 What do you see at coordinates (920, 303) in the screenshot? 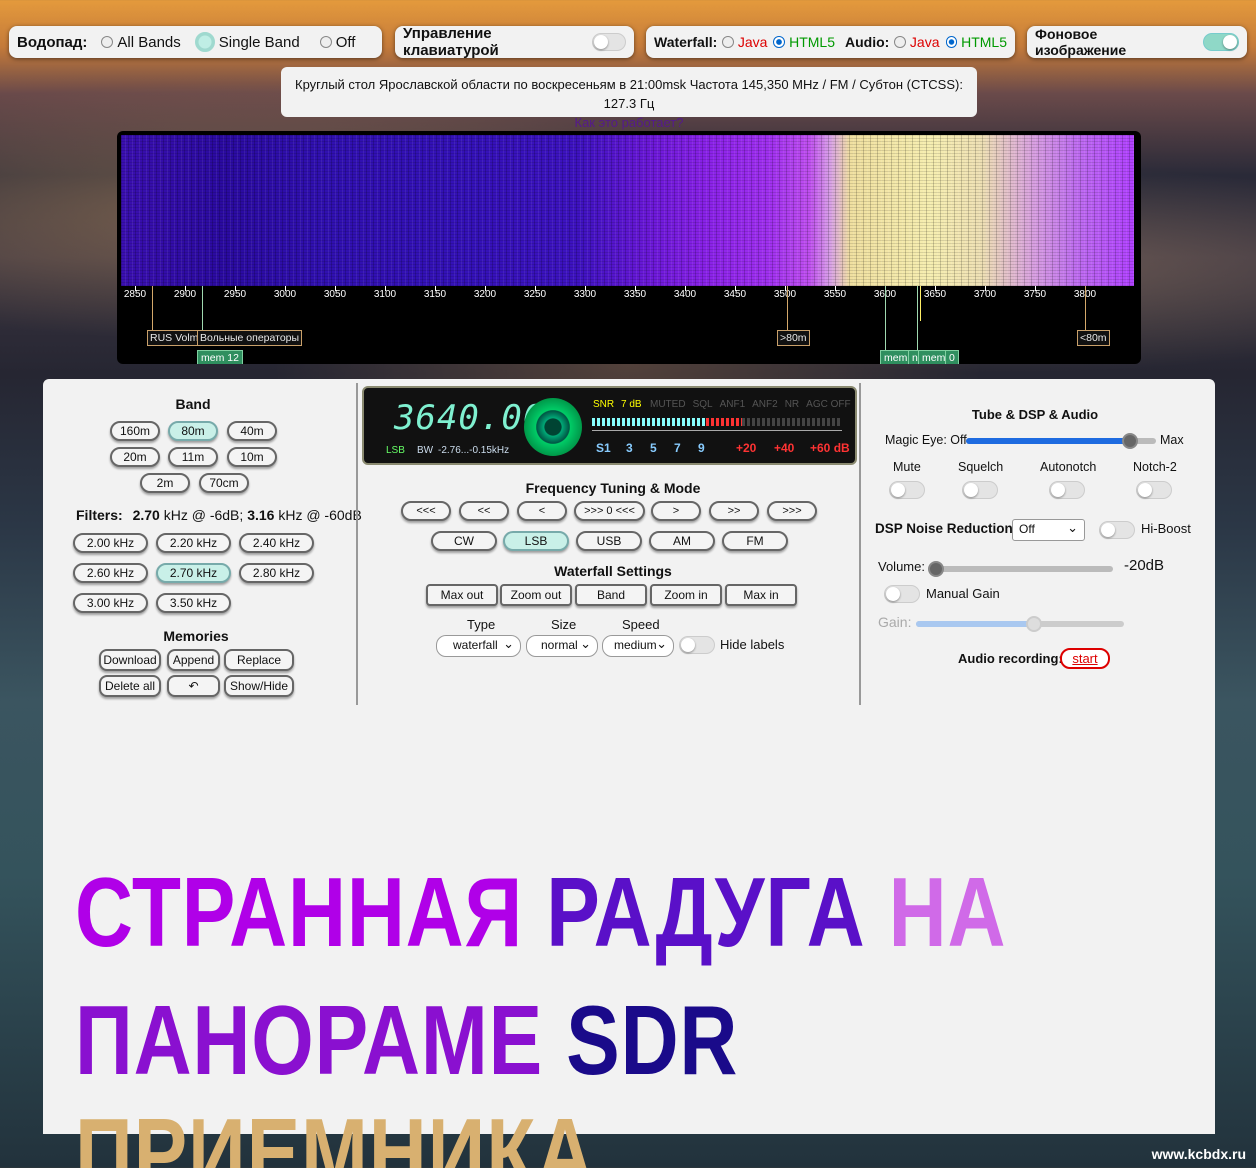
I see `passband-marker` at bounding box center [920, 303].